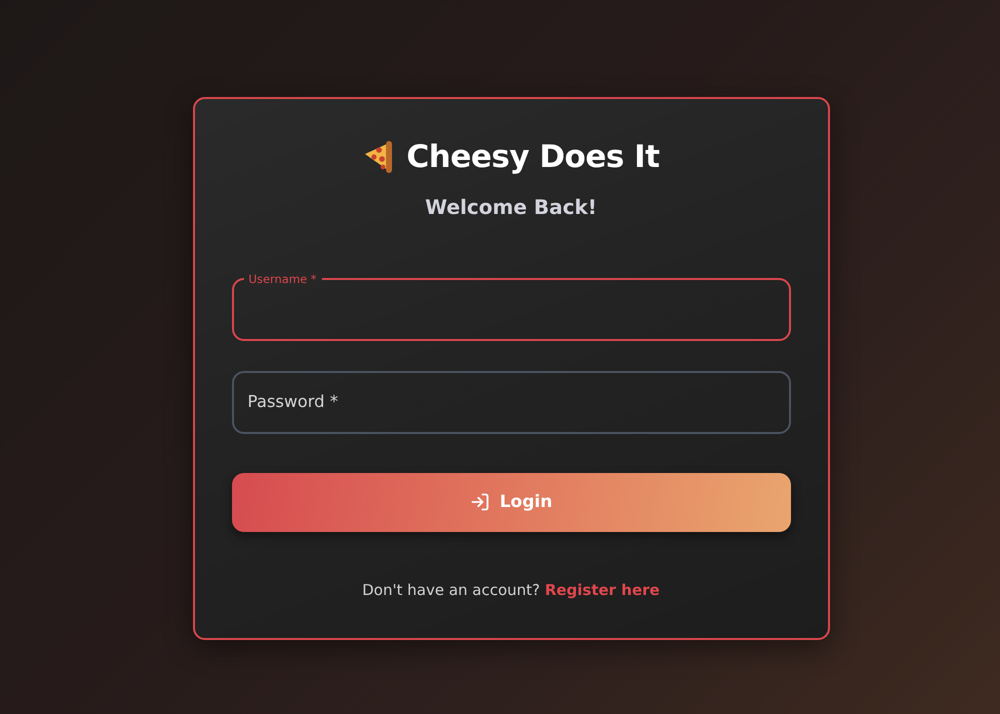  I want to click on field-label: Password *, so click(293, 402).